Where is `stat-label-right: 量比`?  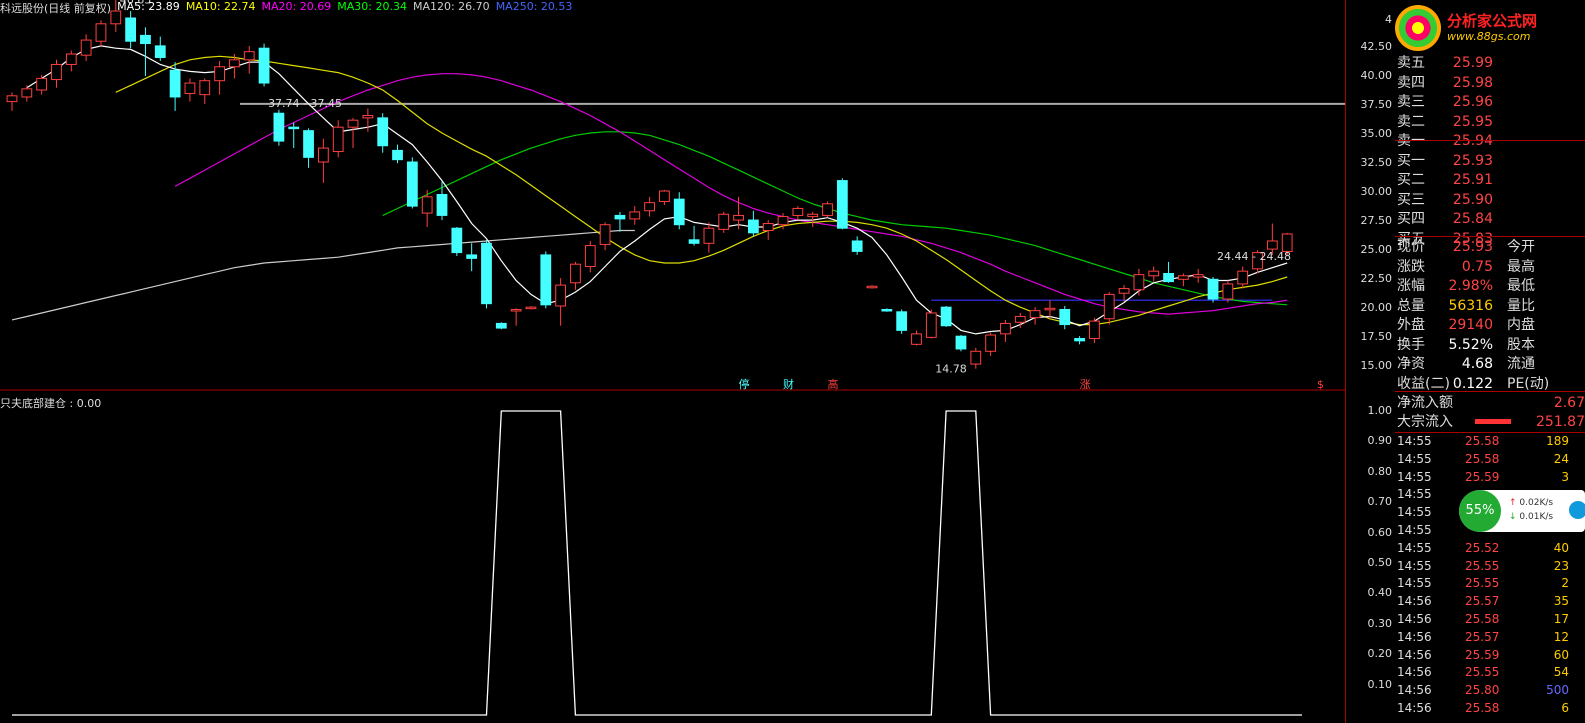 stat-label-right: 量比 is located at coordinates (1521, 305).